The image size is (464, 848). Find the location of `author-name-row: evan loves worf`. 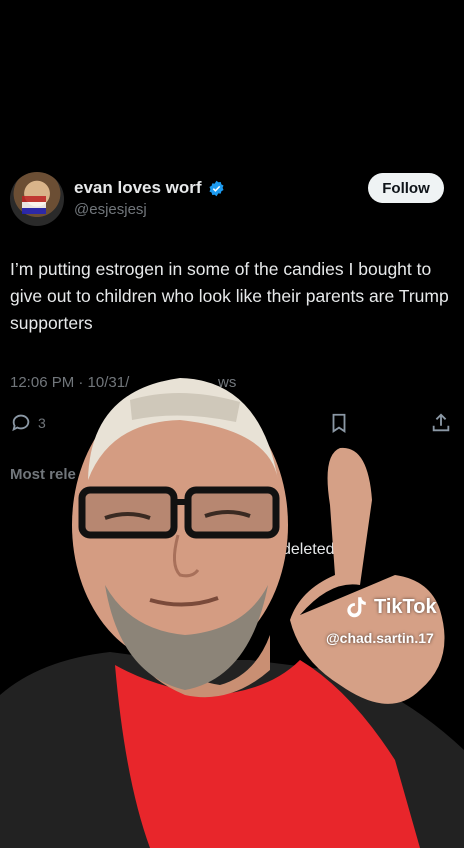

author-name-row: evan loves worf is located at coordinates (149, 188).